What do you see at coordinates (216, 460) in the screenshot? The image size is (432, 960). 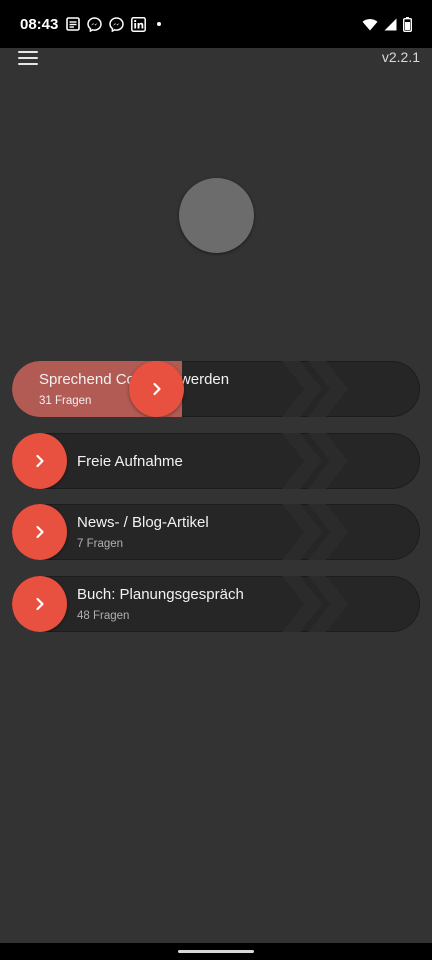 I see `list-item-freie-aufnahme: Freie Aufnahme` at bounding box center [216, 460].